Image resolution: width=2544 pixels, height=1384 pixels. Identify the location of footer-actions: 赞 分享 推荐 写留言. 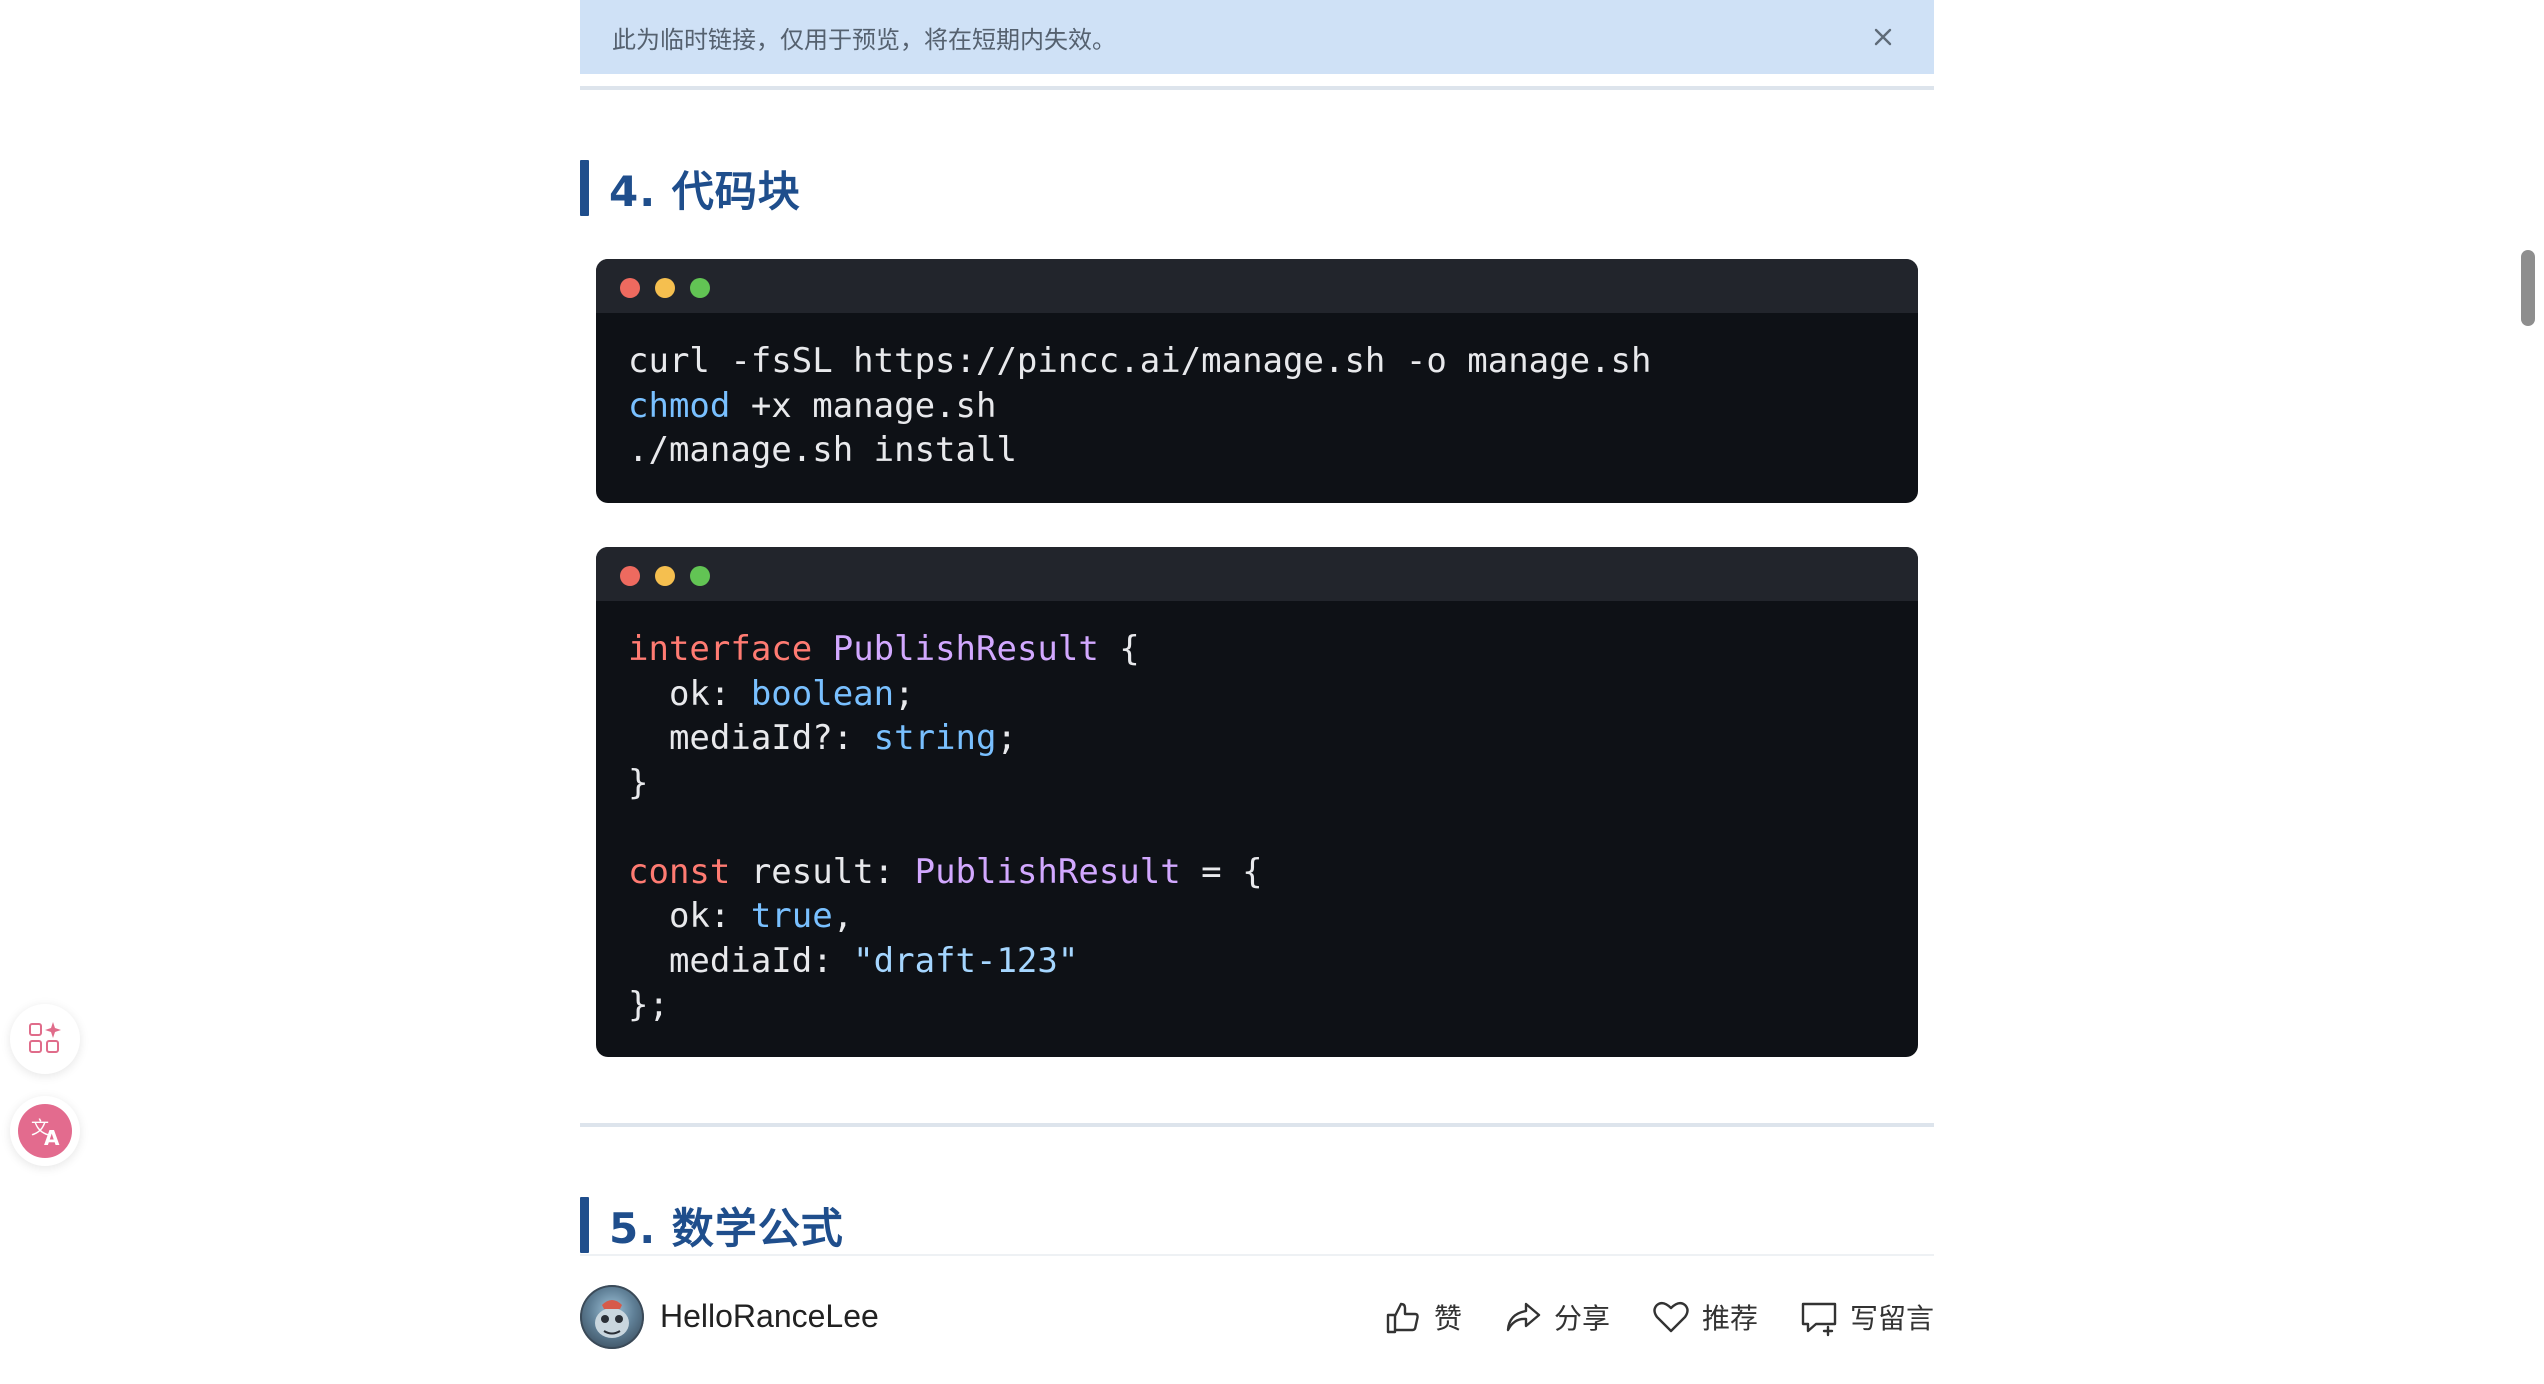
(1638, 1317).